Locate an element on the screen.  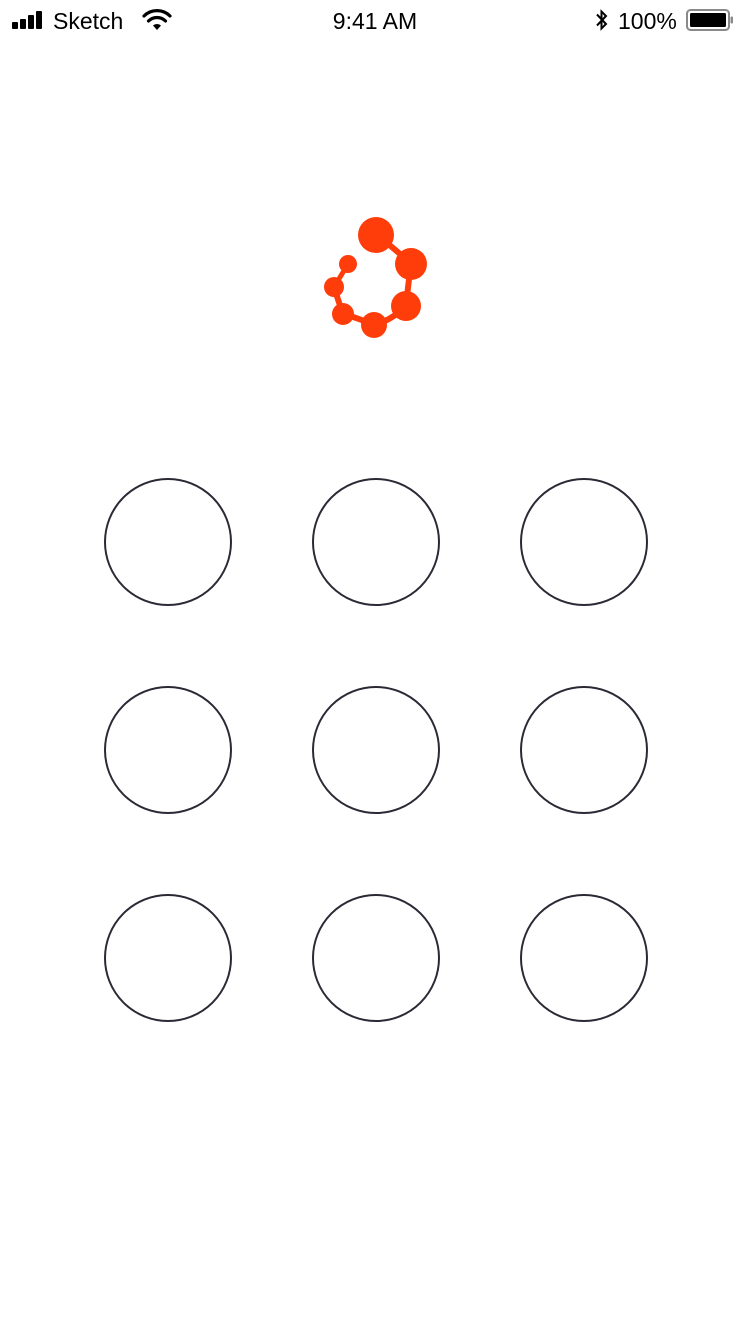
status-bar: Sketch 9:41 AM 100% is located at coordinates (375, 20).